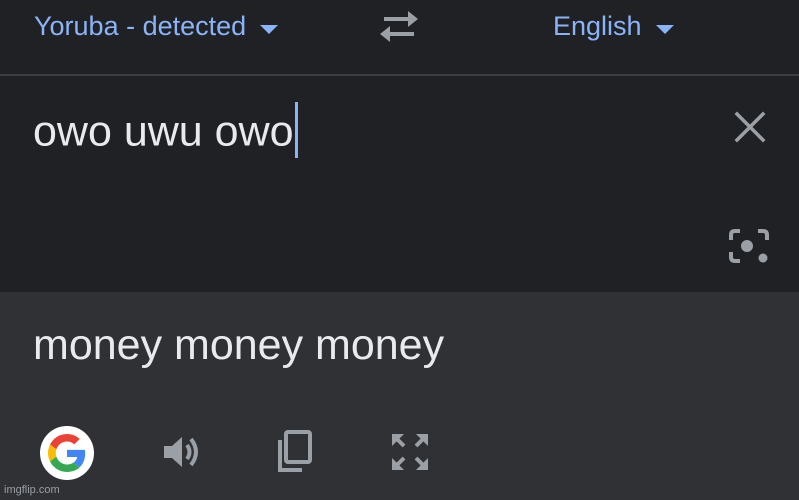  I want to click on target-language-selector: English, so click(613, 26).